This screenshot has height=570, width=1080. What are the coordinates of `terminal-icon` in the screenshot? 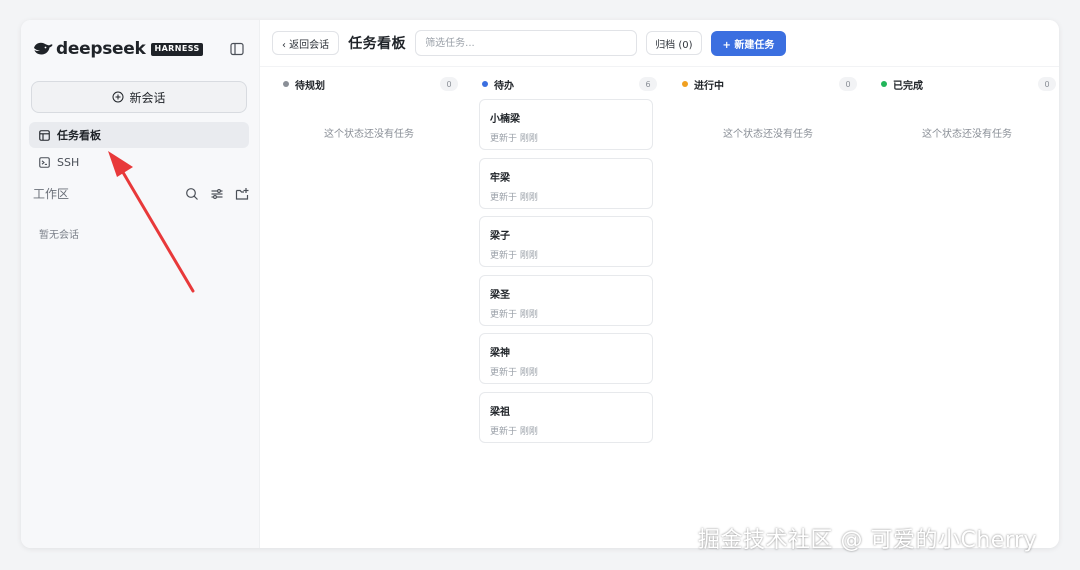 It's located at (44, 162).